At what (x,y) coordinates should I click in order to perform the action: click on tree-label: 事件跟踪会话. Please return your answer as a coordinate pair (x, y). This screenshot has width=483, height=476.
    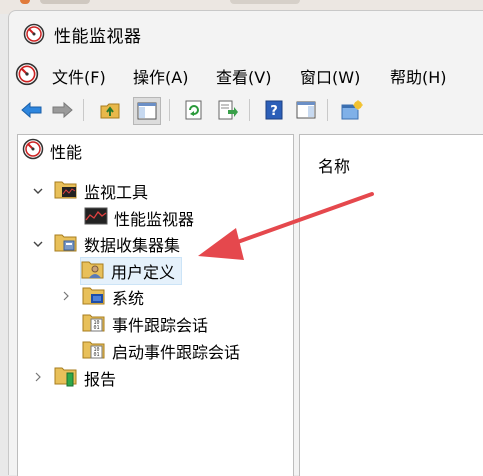
    Looking at the image, I should click on (160, 325).